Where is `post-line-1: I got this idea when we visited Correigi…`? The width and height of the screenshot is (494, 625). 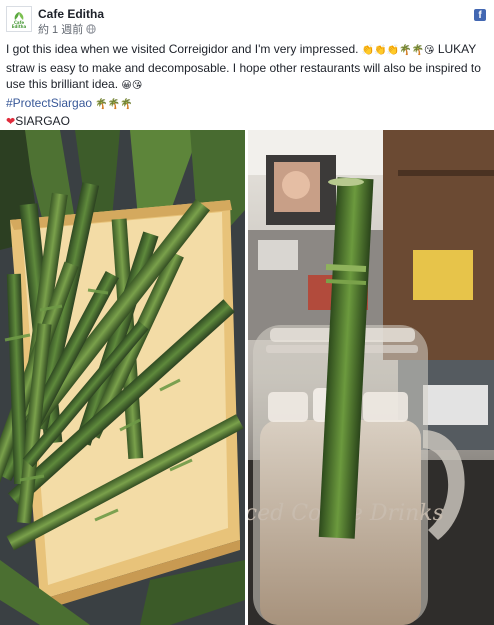
post-line-1: I got this idea when we visited Correigi… is located at coordinates (248, 50).